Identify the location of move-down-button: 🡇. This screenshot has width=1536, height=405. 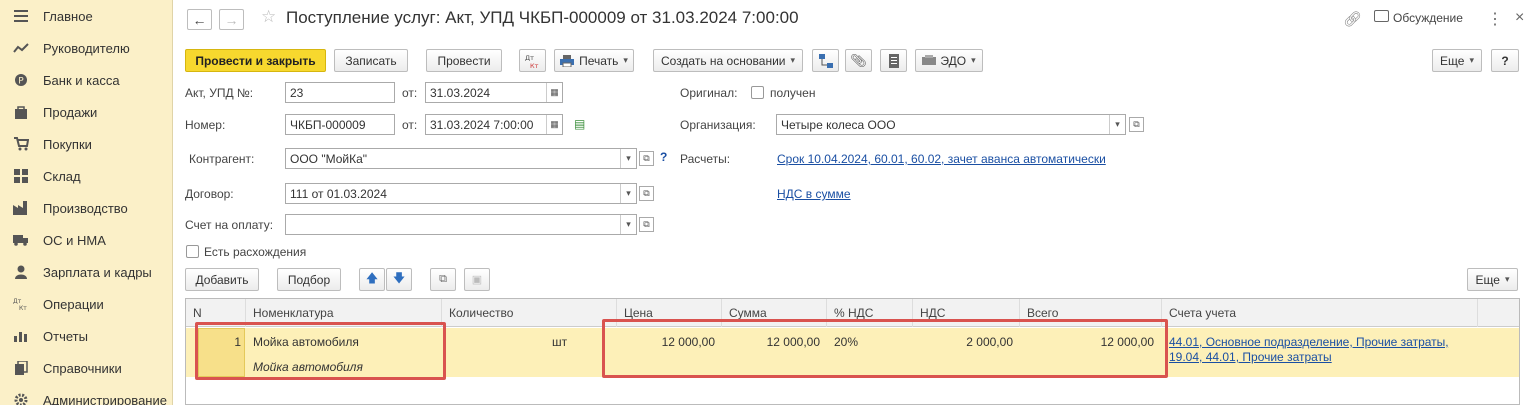
(399, 279).